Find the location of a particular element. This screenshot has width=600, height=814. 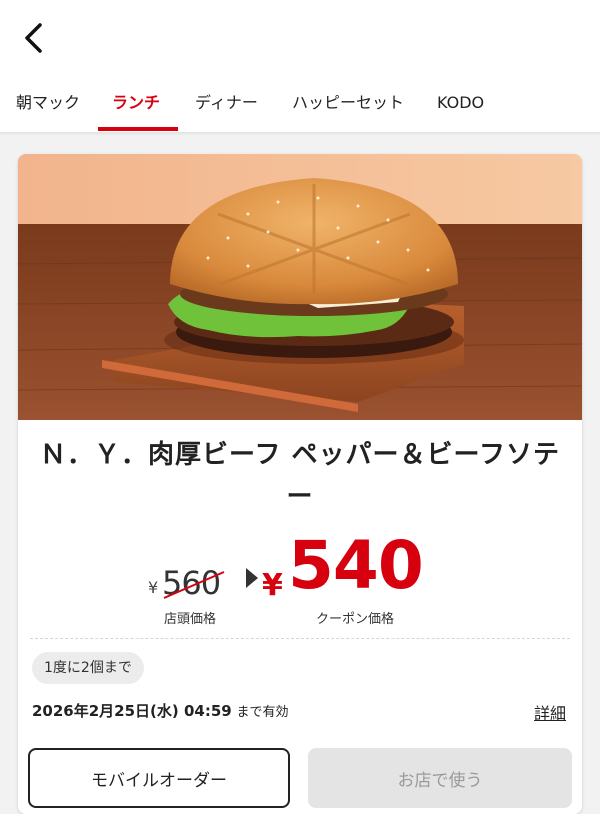

detail-link: 詳細 is located at coordinates (550, 712).